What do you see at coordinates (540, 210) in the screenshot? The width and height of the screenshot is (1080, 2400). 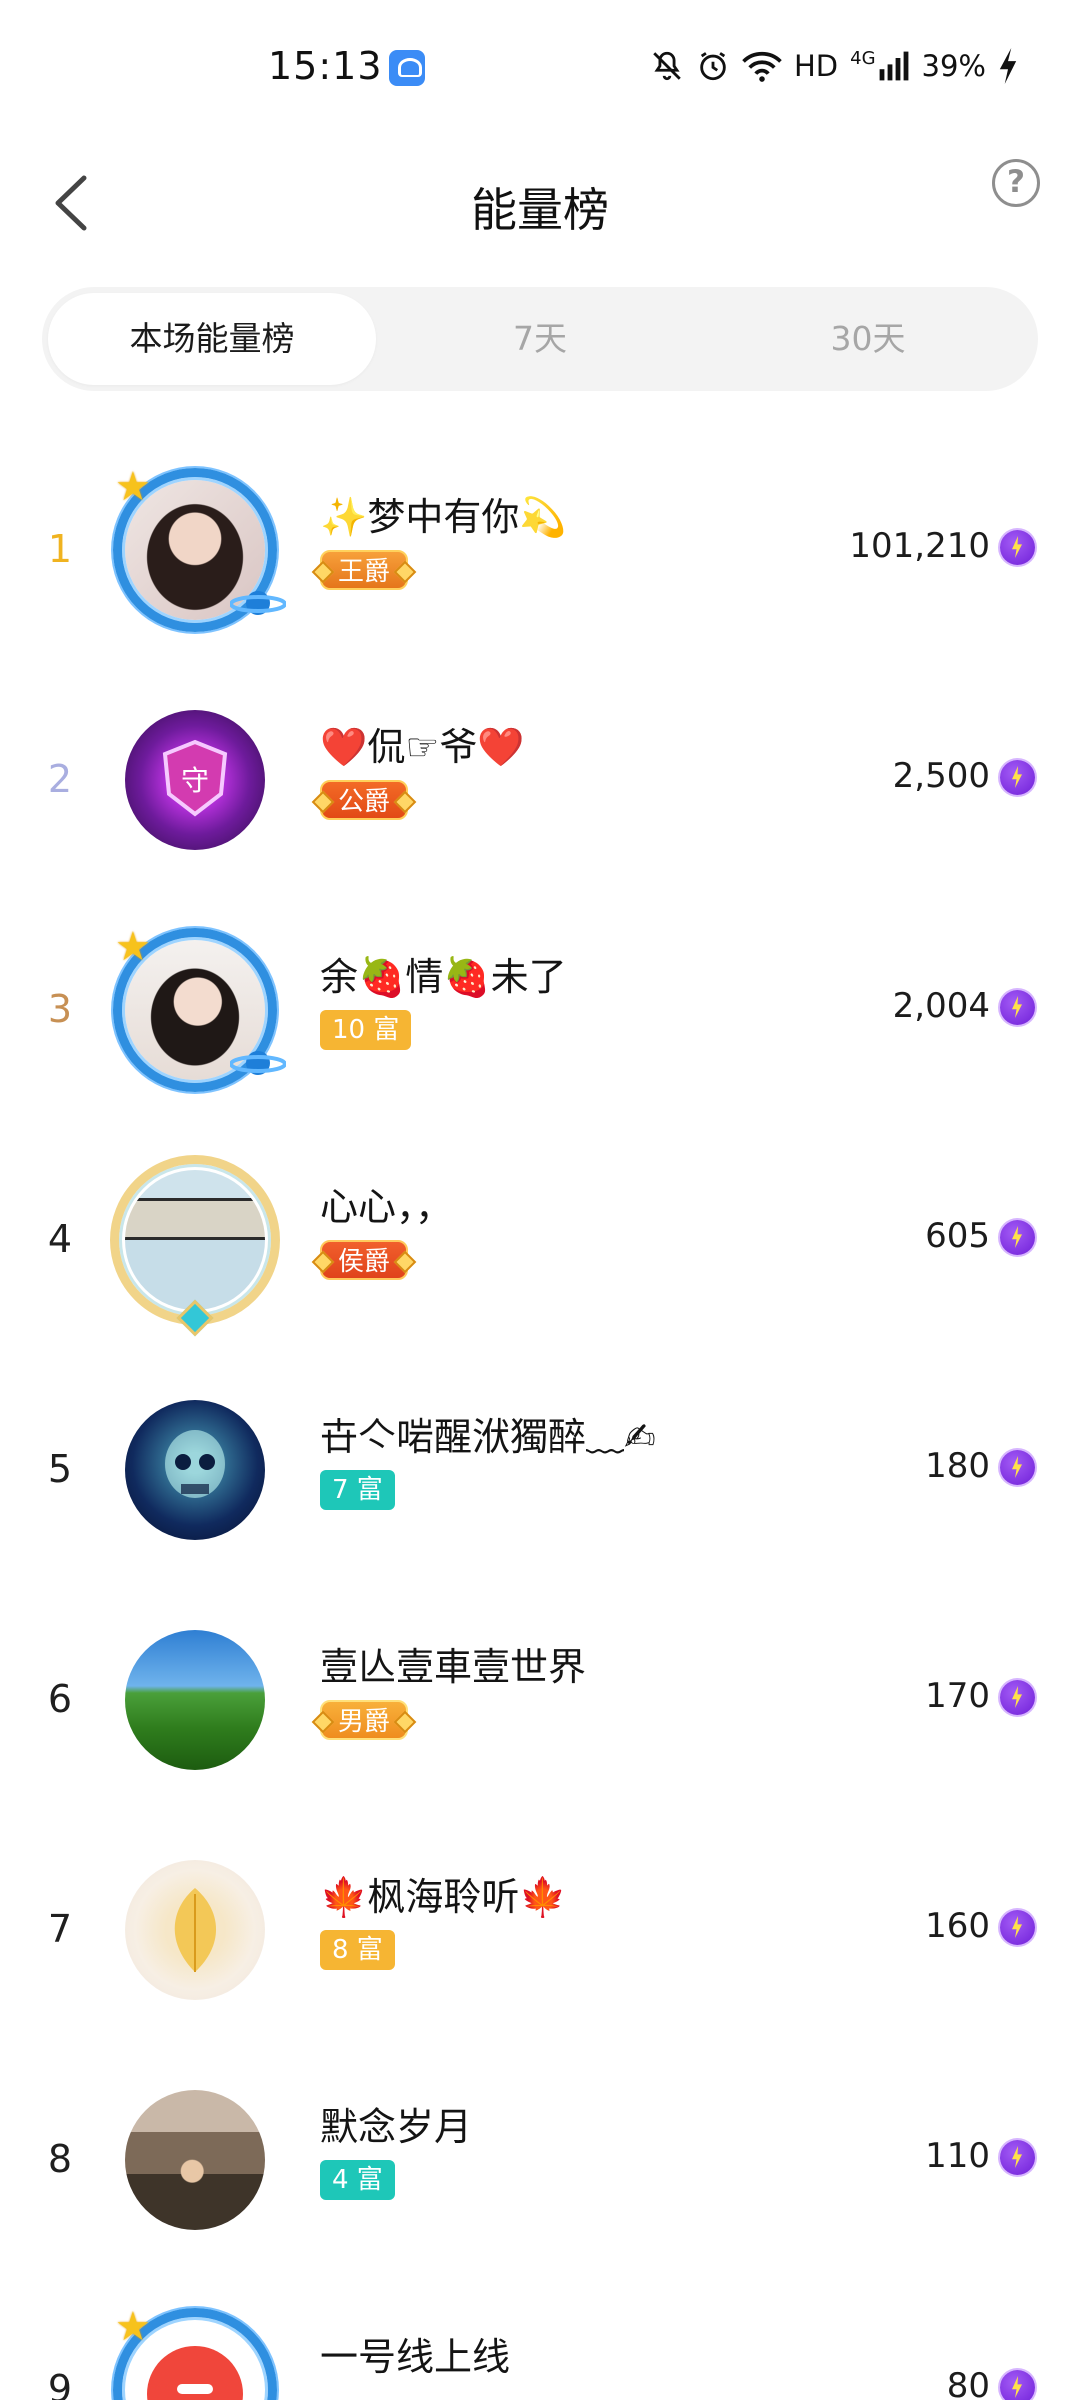 I see `page-title: 能量榜` at bounding box center [540, 210].